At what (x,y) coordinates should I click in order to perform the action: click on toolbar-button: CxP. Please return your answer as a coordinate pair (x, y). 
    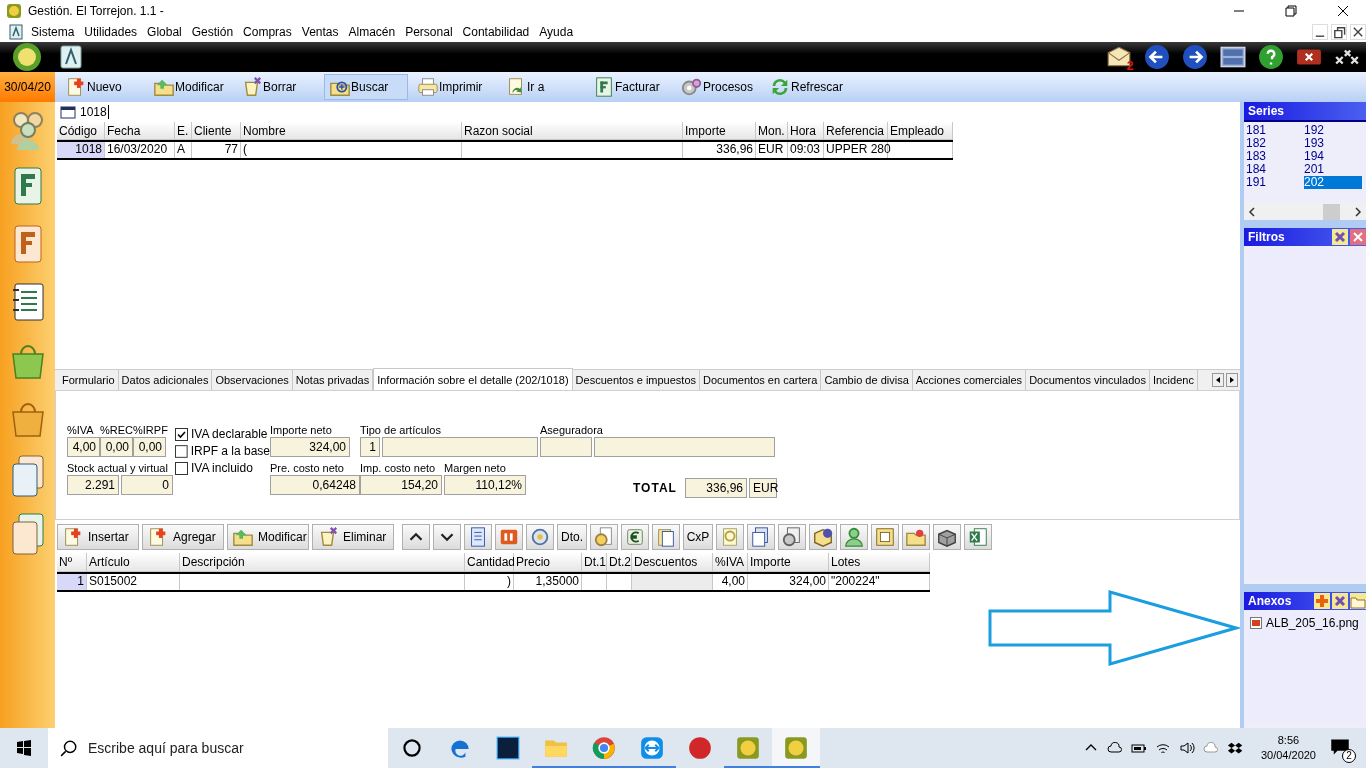
    Looking at the image, I should click on (698, 536).